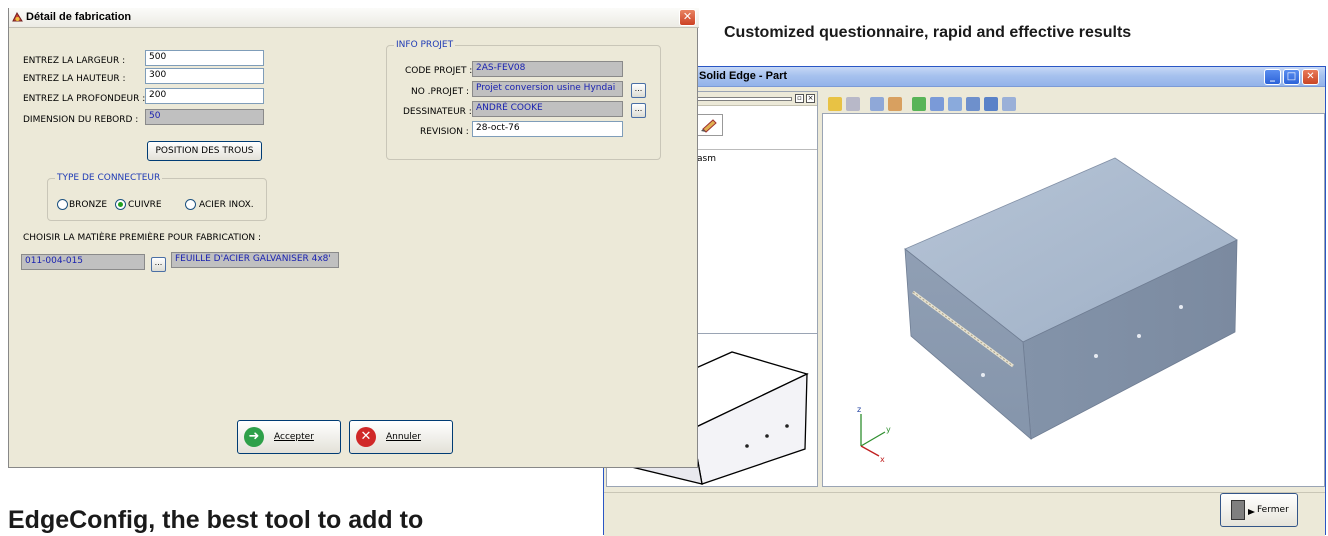 Image resolution: width=1328 pixels, height=536 pixels. I want to click on exit-door-icon, so click(1243, 510).